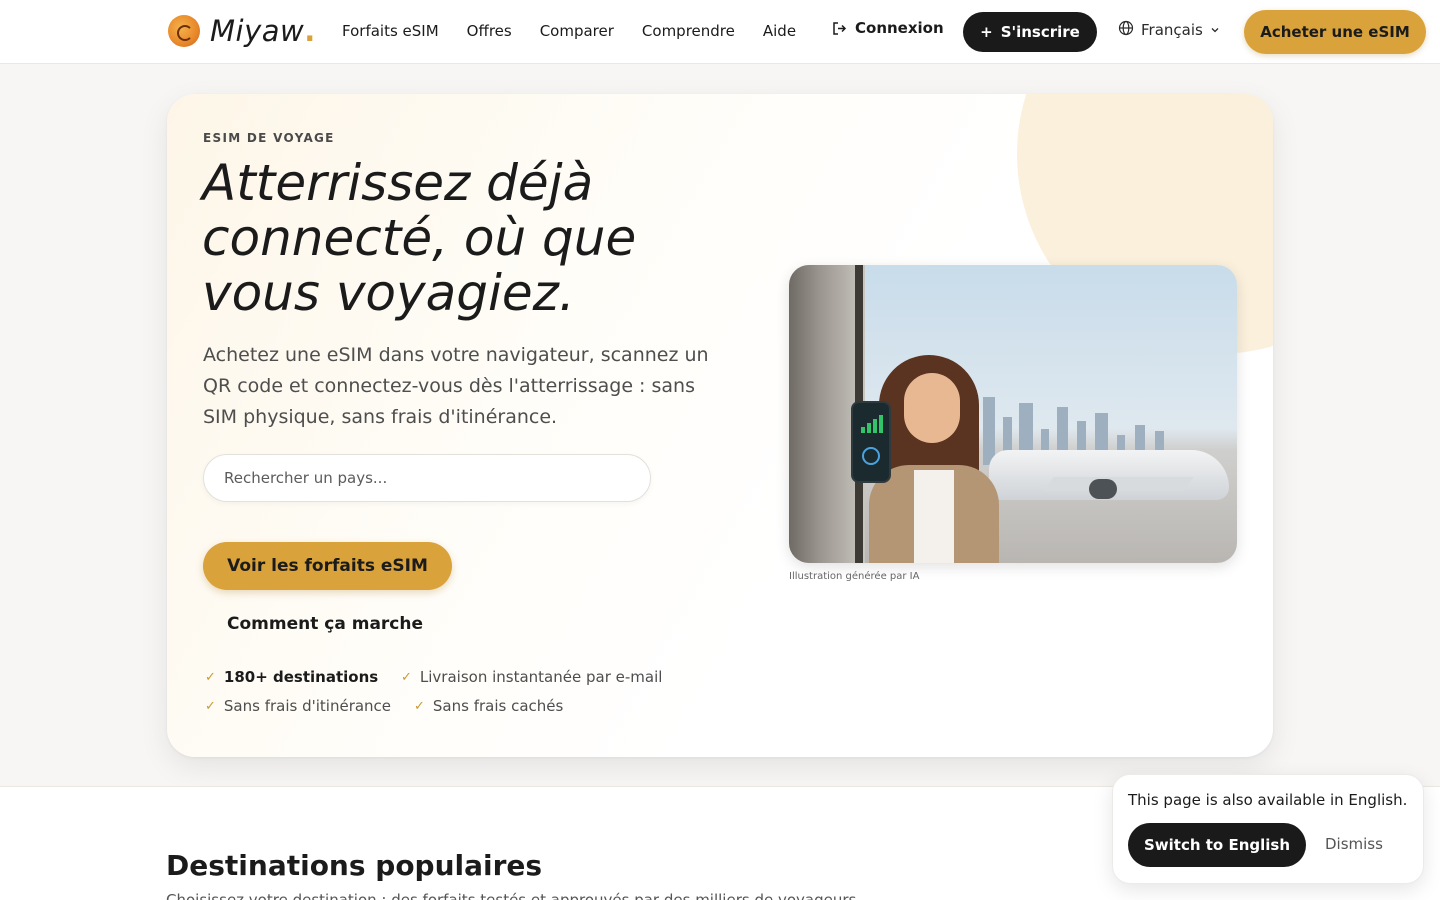  What do you see at coordinates (327, 566) in the screenshot?
I see `view-plans-button: Voir les forfaits eSIM` at bounding box center [327, 566].